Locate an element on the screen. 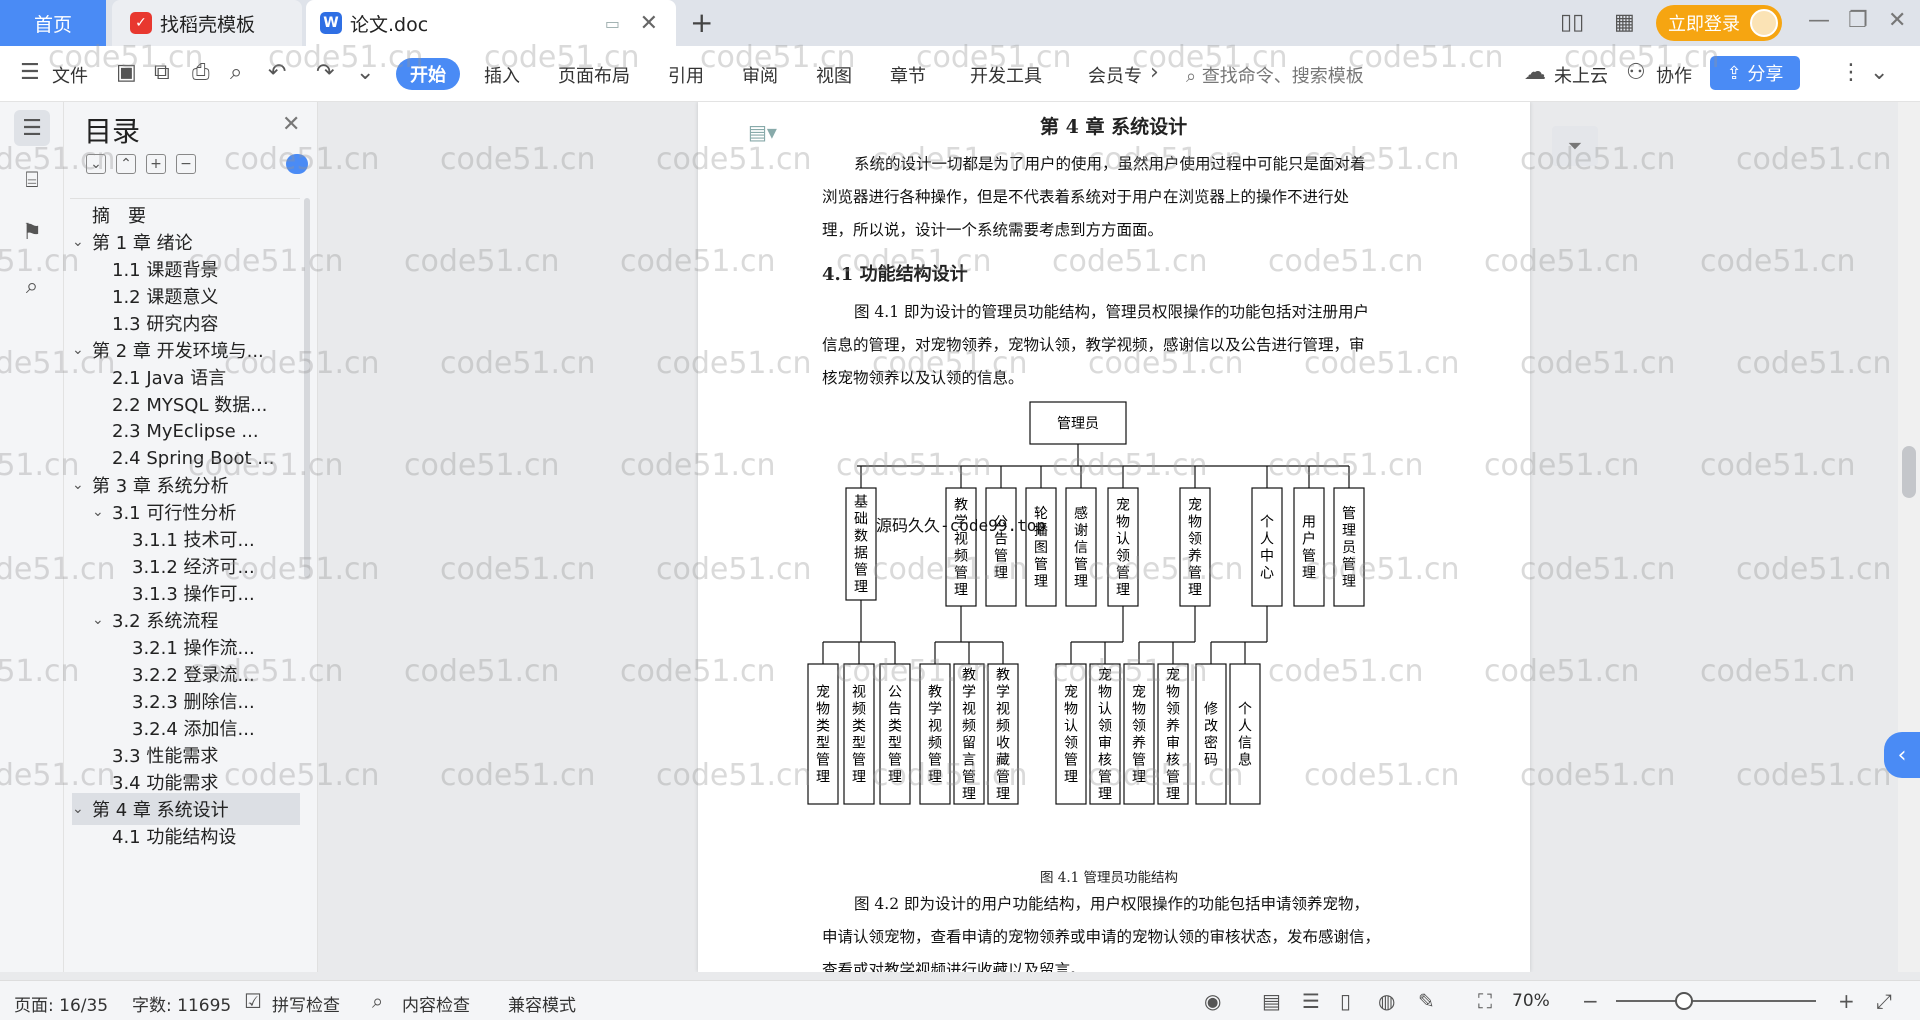 The width and height of the screenshot is (1920, 1020). login-button: 立即登录 is located at coordinates (1719, 23).